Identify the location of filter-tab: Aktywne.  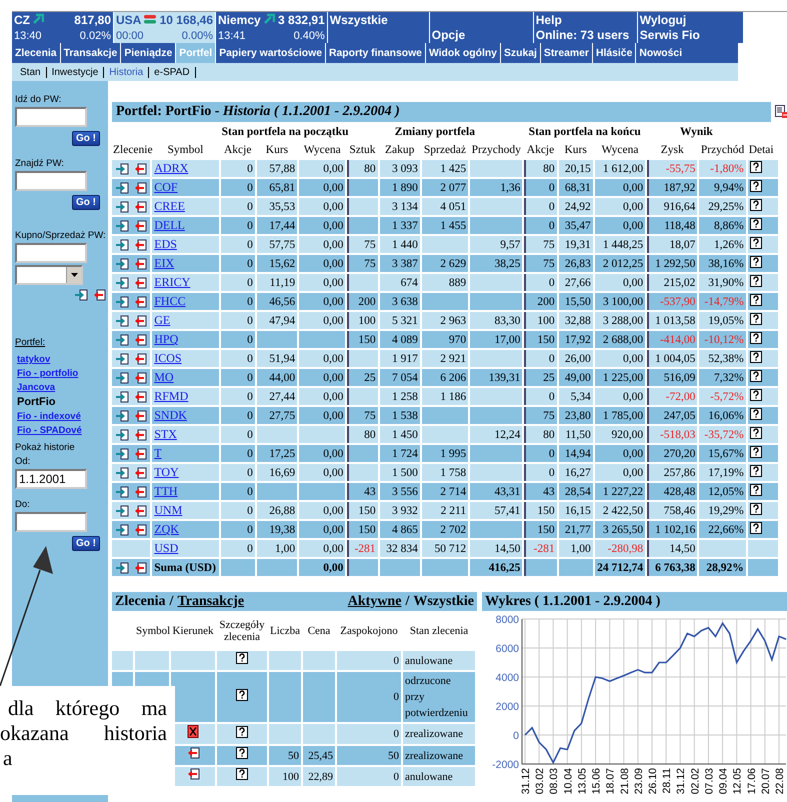
(375, 602).